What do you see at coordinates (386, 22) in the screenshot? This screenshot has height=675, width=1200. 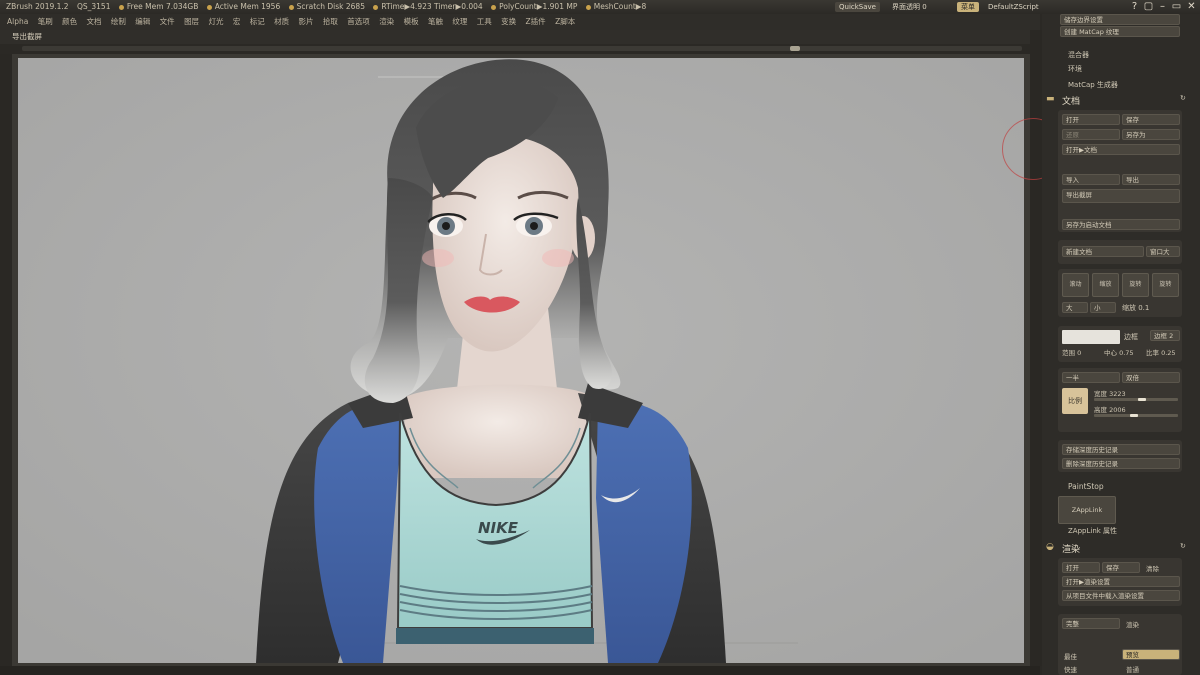 I see `menu-item: 渲染` at bounding box center [386, 22].